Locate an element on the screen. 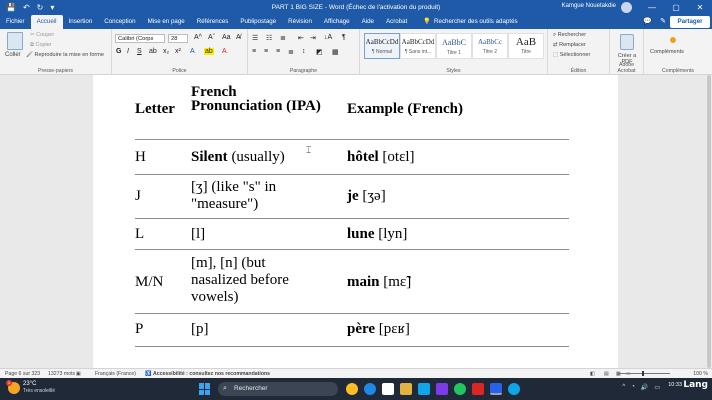 Image resolution: width=712 pixels, height=400 pixels. vertical-scrollbar is located at coordinates (709, 221).